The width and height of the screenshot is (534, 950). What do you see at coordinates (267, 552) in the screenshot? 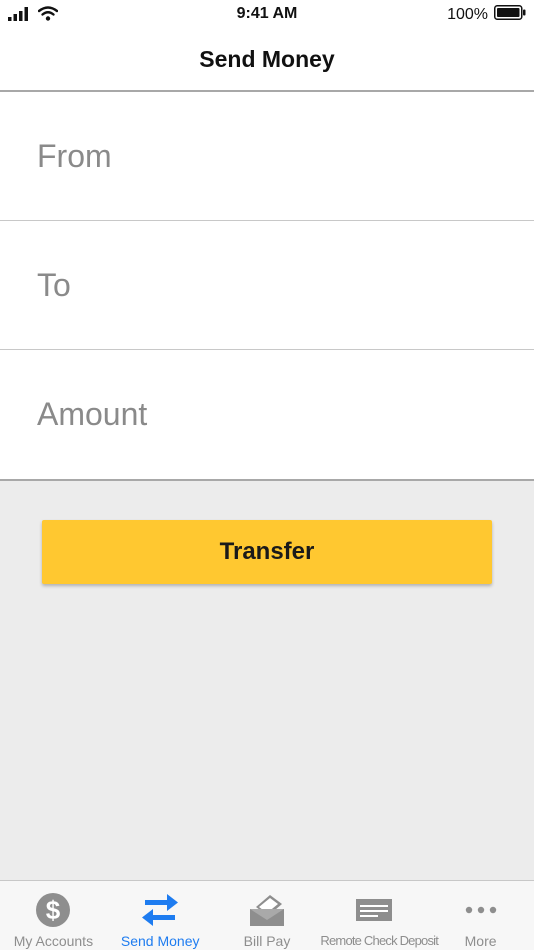
I see `transfer-button: Transfer` at bounding box center [267, 552].